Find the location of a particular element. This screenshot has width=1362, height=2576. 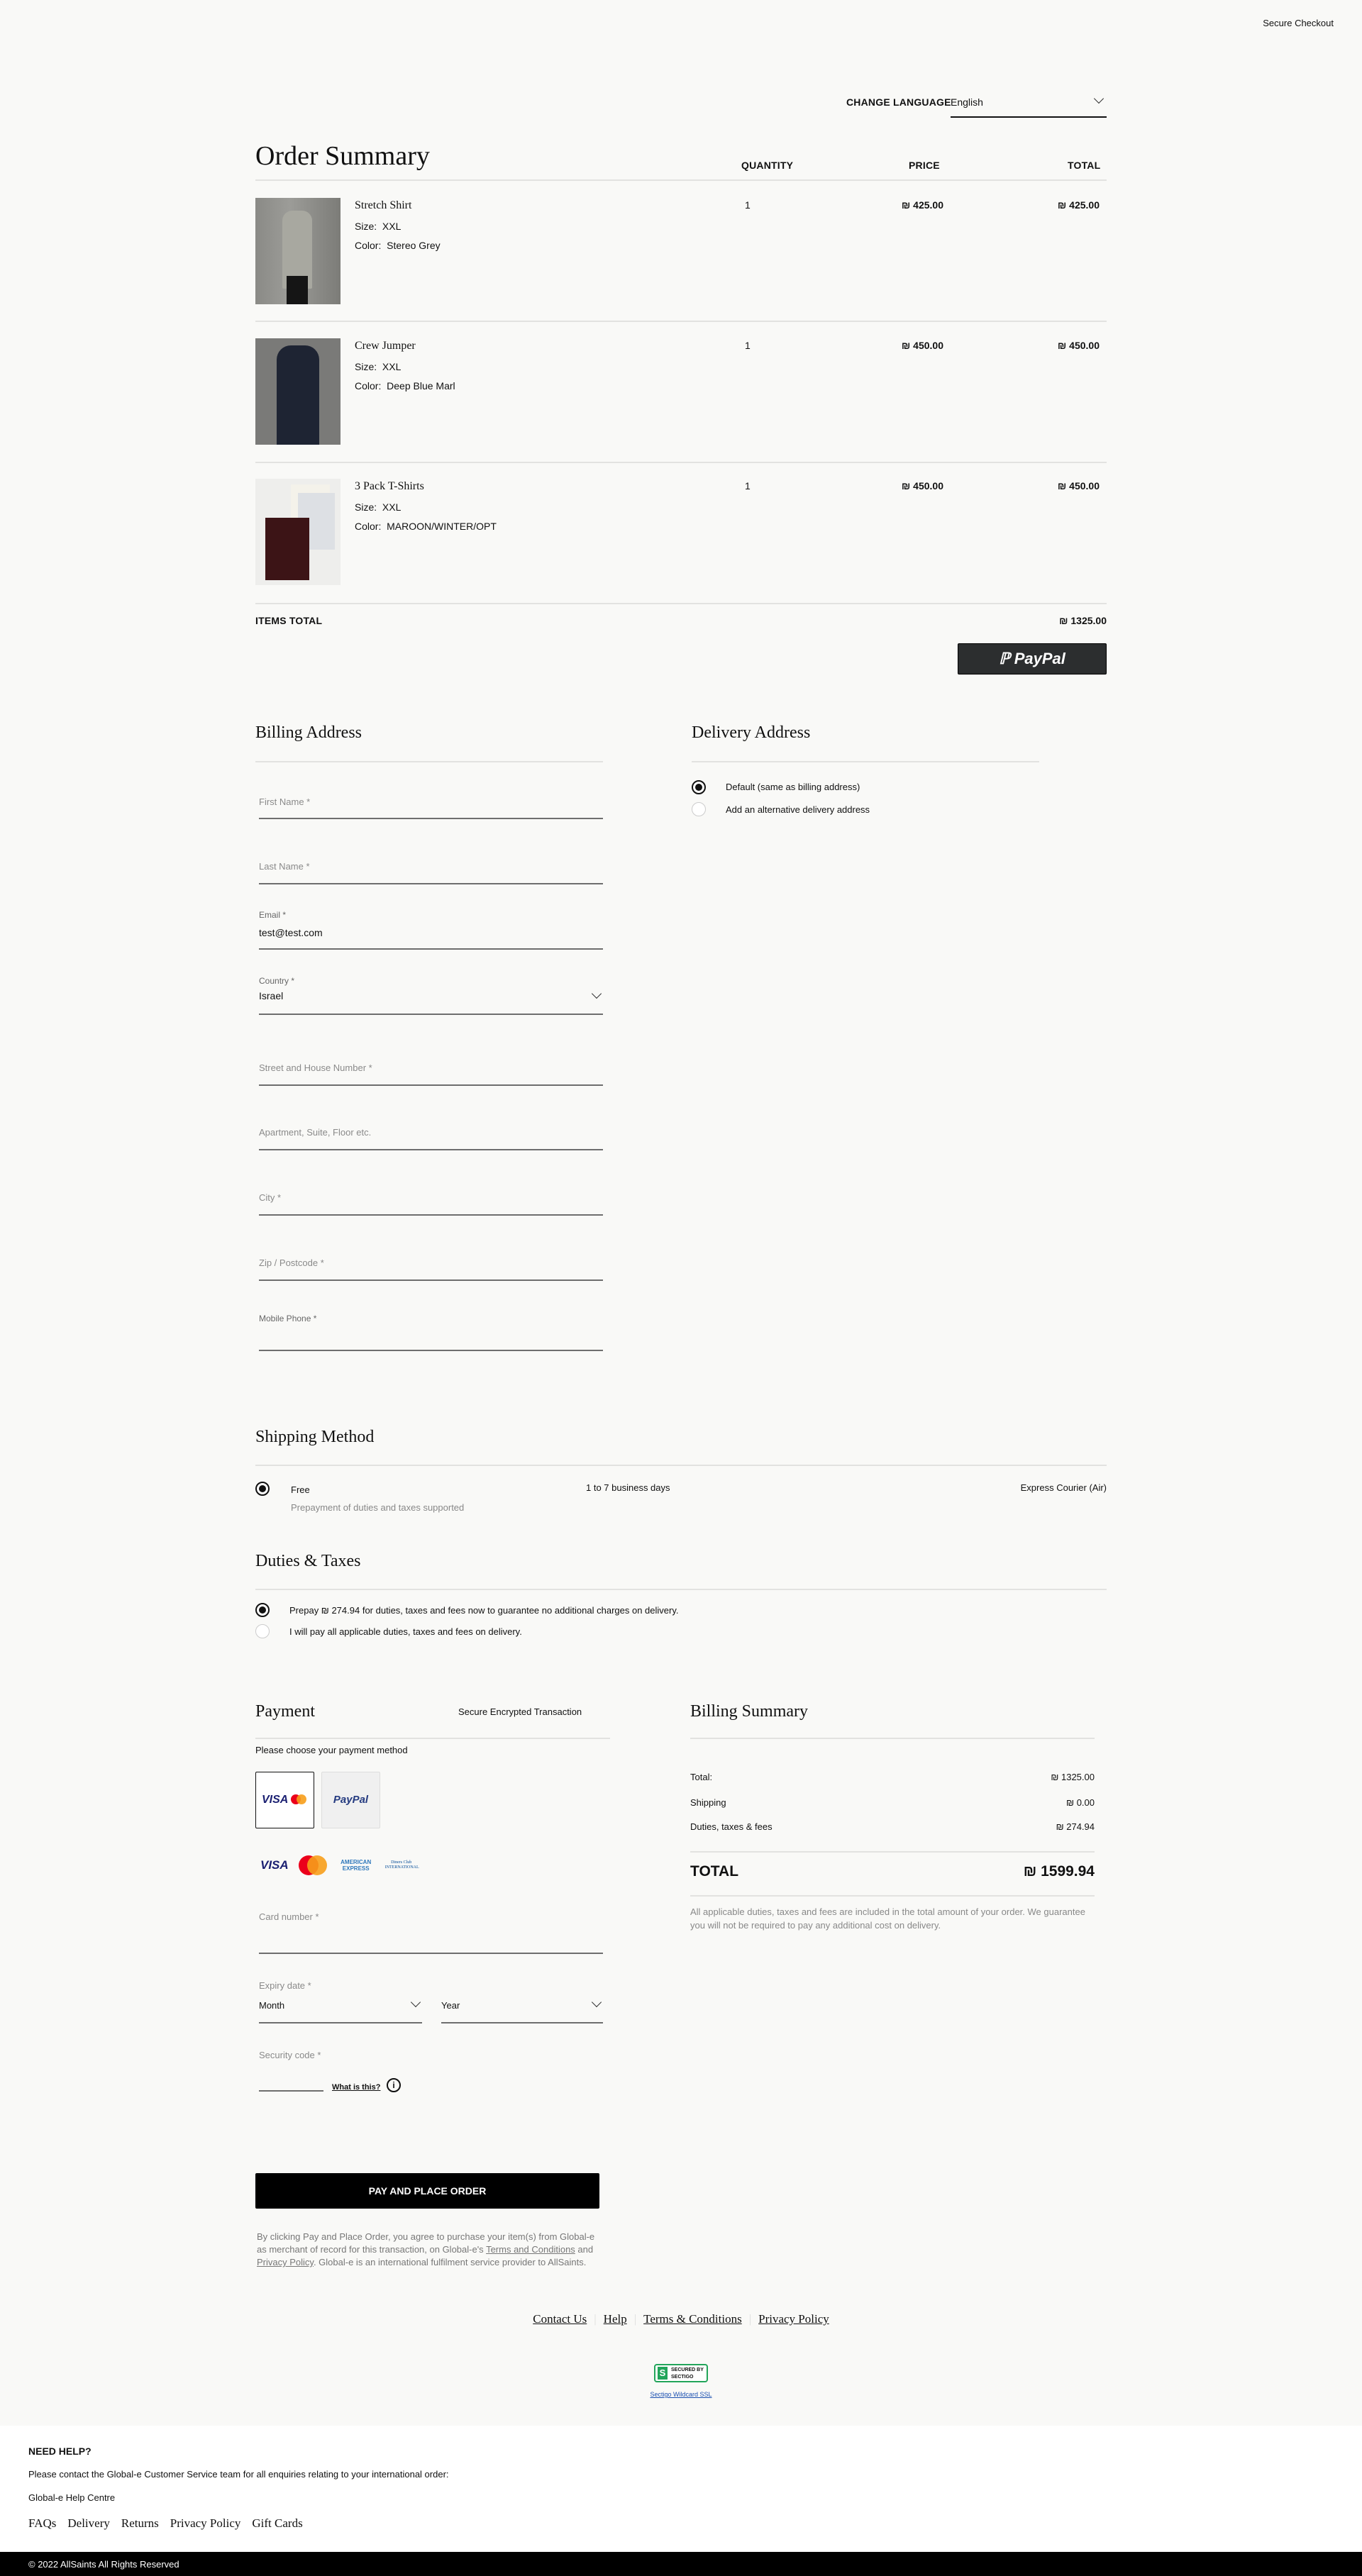

street-placeholder: Street and House Number * is located at coordinates (315, 1067).